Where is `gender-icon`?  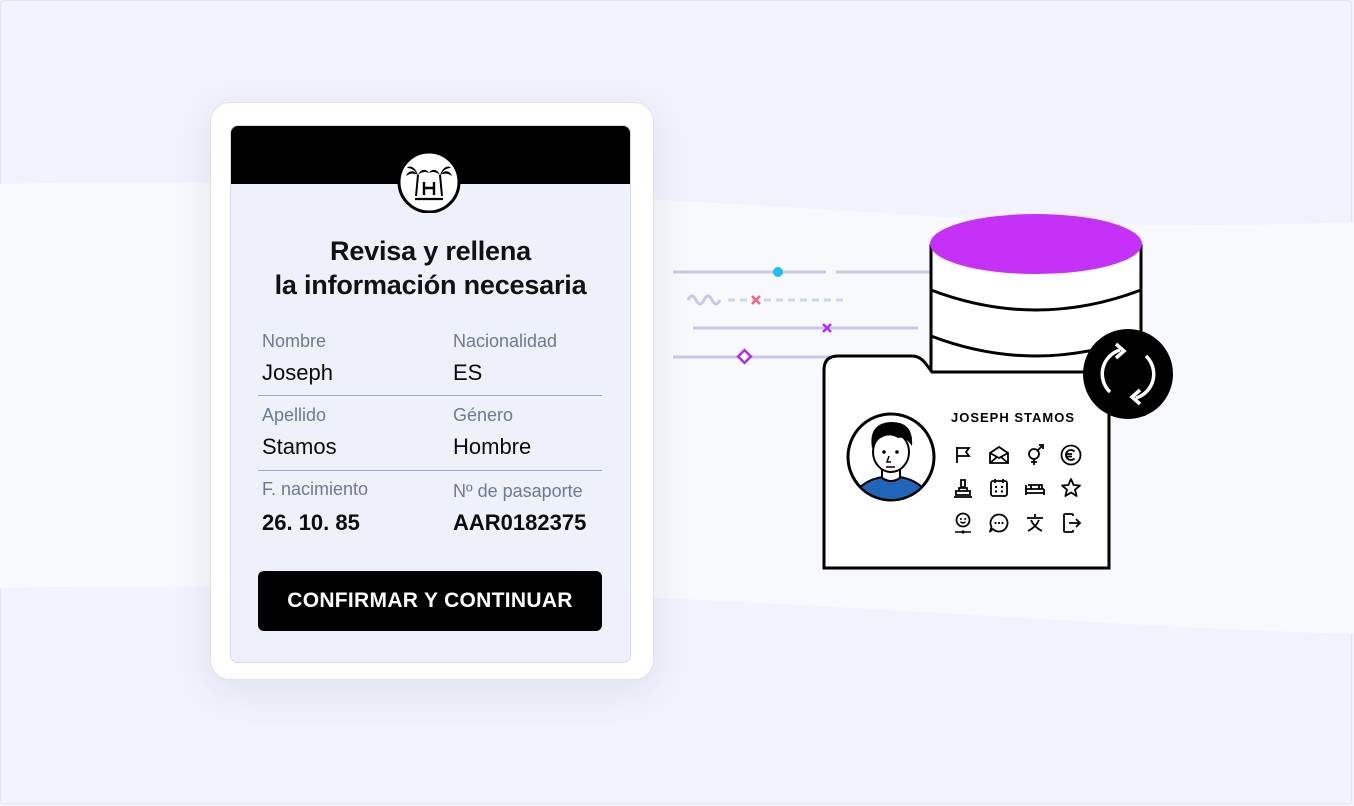
gender-icon is located at coordinates (1036, 454).